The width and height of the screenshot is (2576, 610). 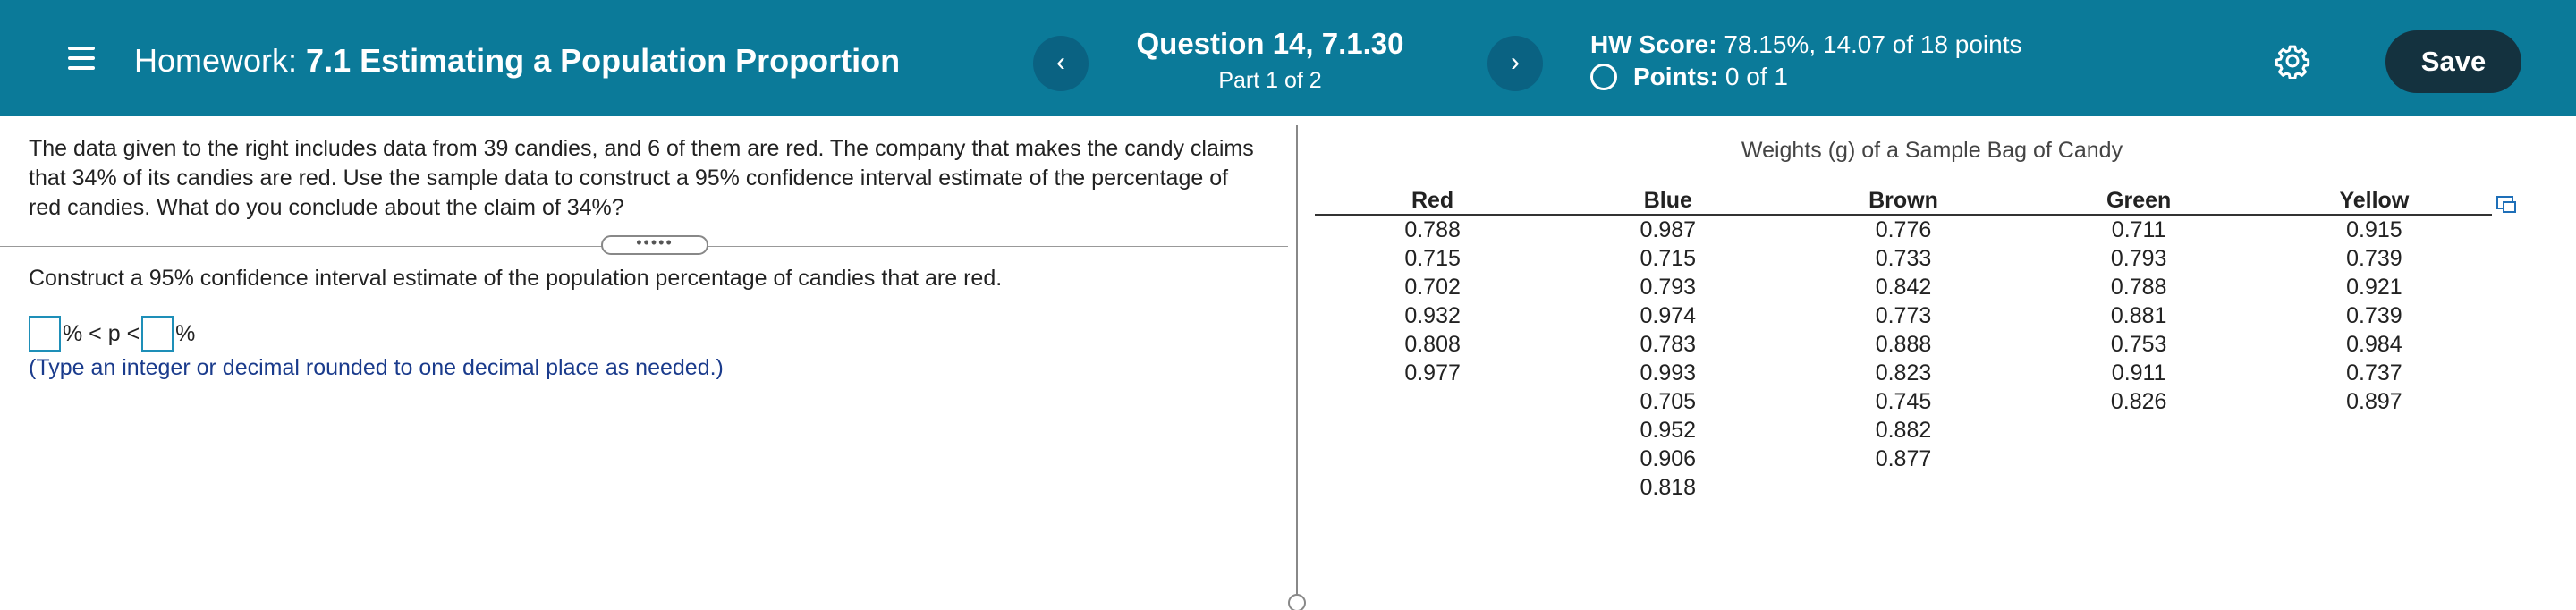 I want to click on table-cell: 0.984, so click(x=2374, y=344).